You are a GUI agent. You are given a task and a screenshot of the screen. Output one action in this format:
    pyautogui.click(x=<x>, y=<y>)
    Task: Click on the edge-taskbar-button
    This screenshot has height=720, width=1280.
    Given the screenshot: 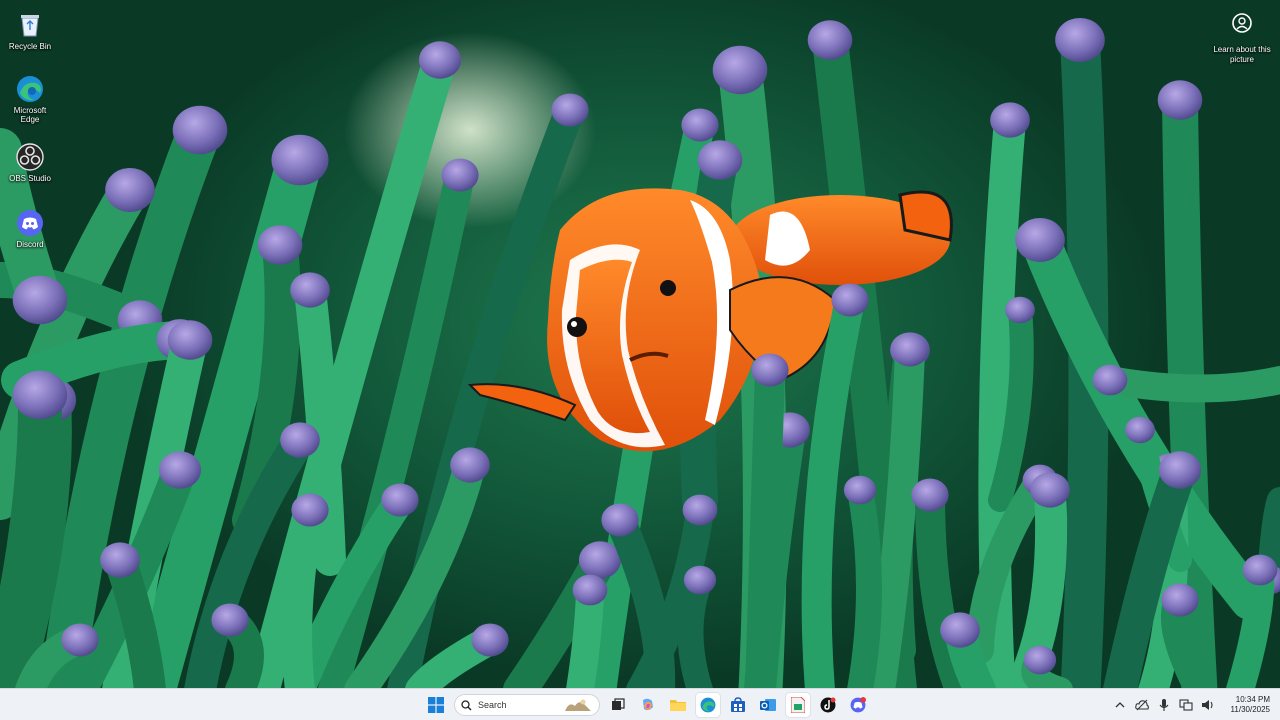 What is the action you would take?
    pyautogui.click(x=708, y=705)
    